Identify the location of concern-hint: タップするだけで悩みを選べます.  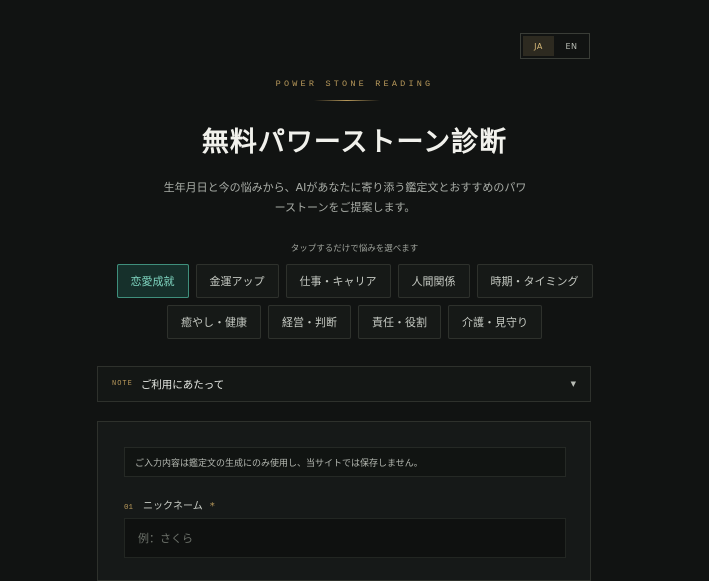
(354, 249).